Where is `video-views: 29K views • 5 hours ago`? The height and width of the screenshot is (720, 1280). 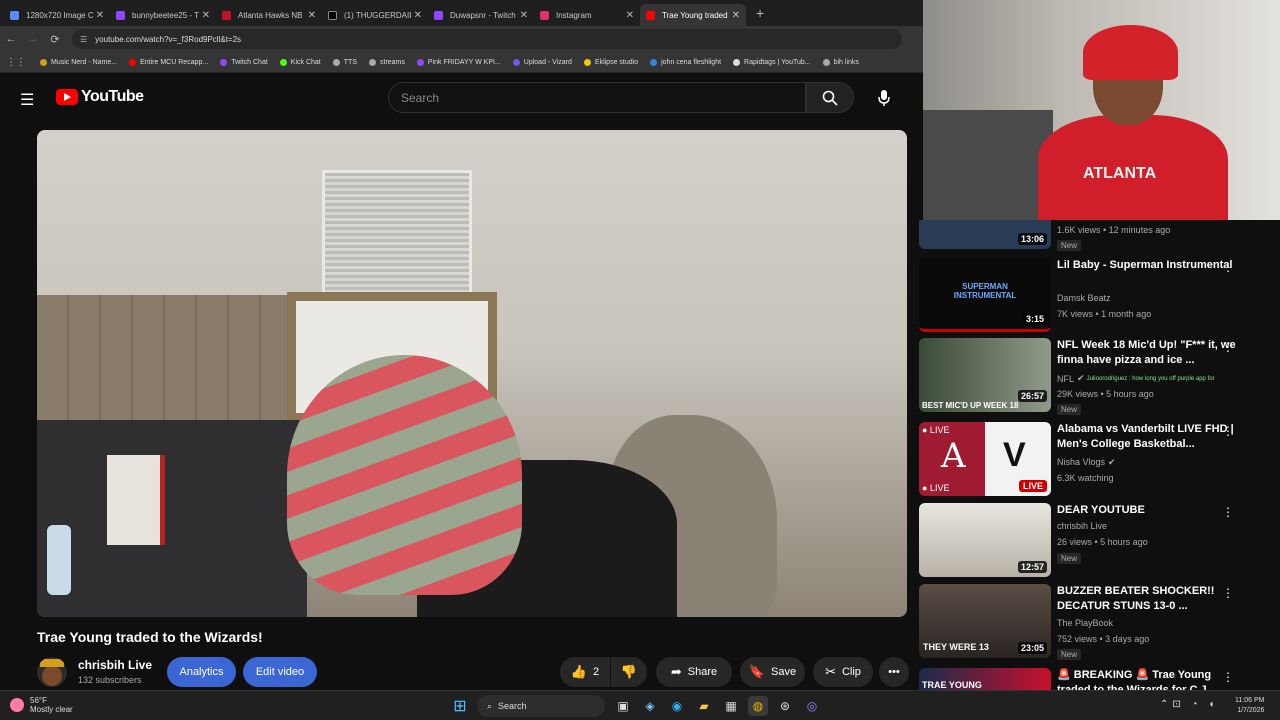 video-views: 29K views • 5 hours ago is located at coordinates (1105, 394).